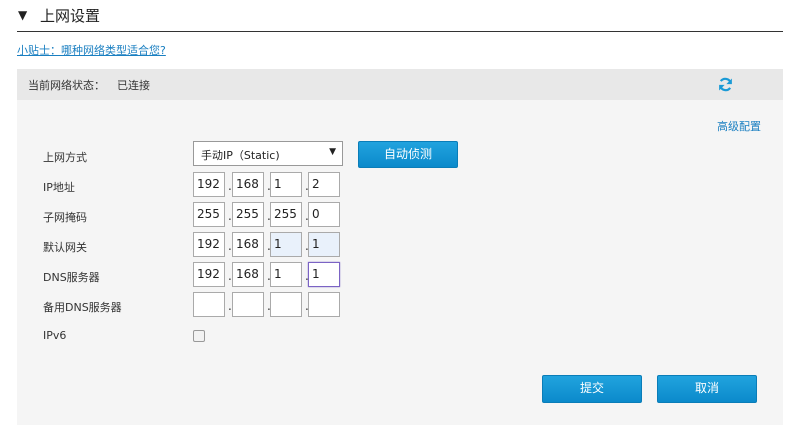 The image size is (787, 443). I want to click on mask-octet-4: 0, so click(324, 214).